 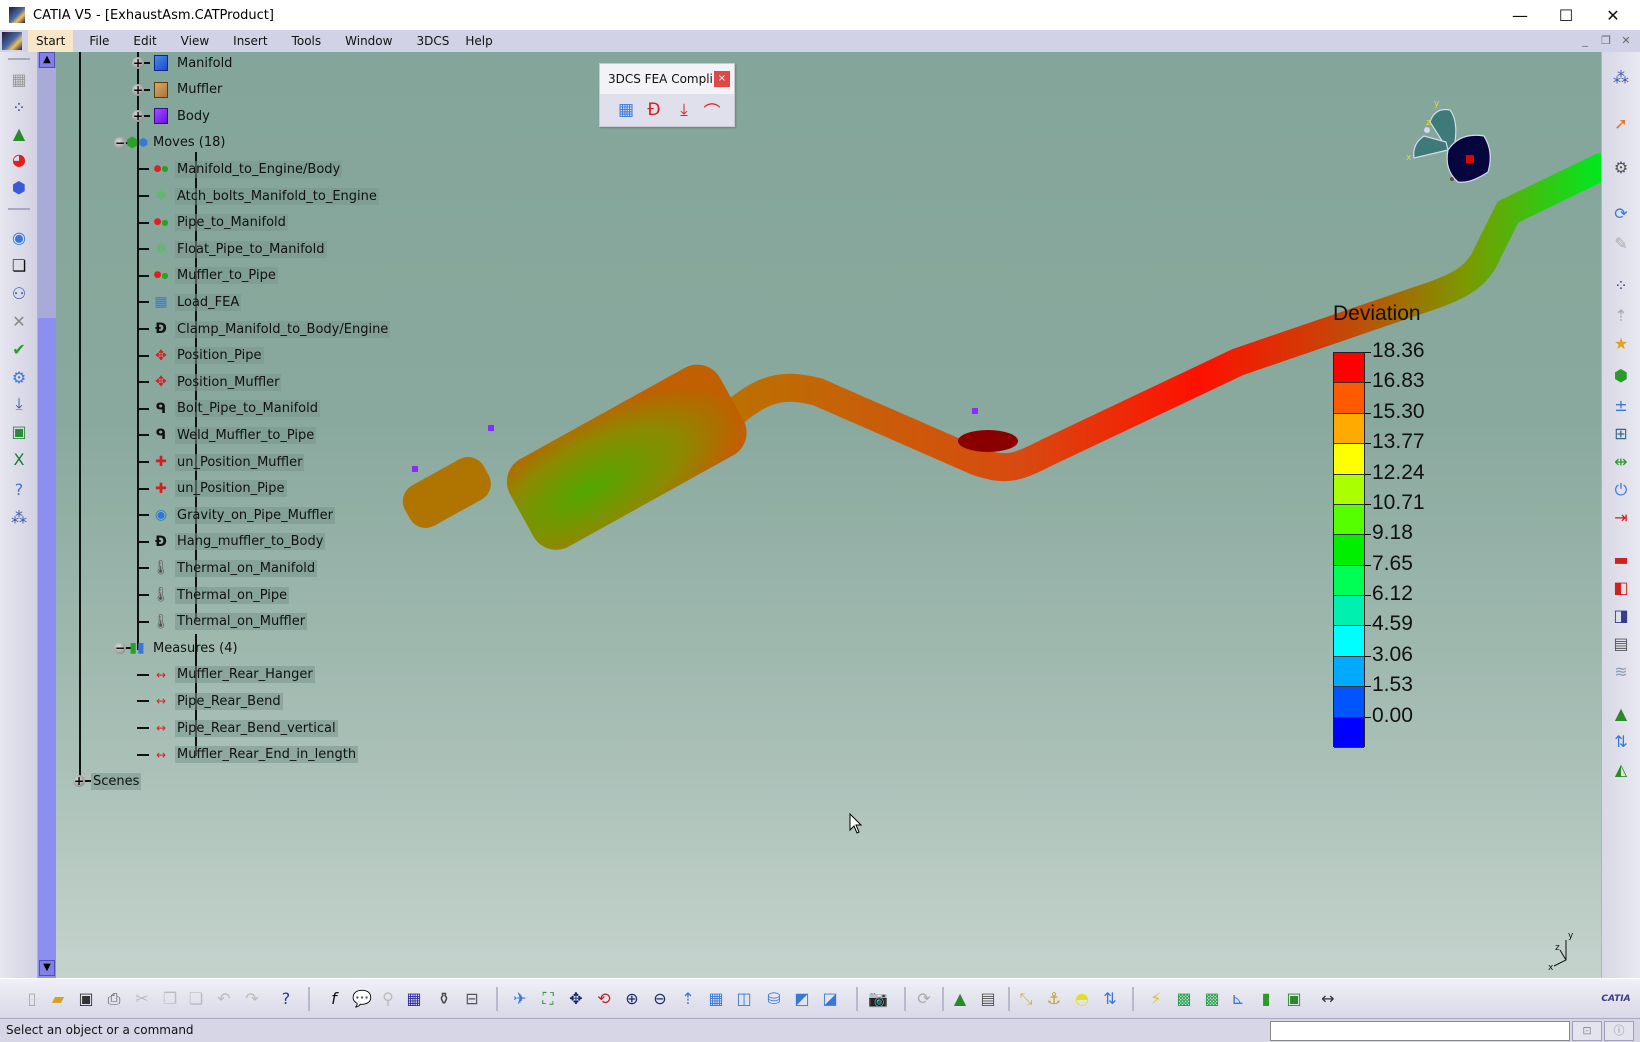 What do you see at coordinates (1238, 999) in the screenshot?
I see `color-legend-icon: ⊾` at bounding box center [1238, 999].